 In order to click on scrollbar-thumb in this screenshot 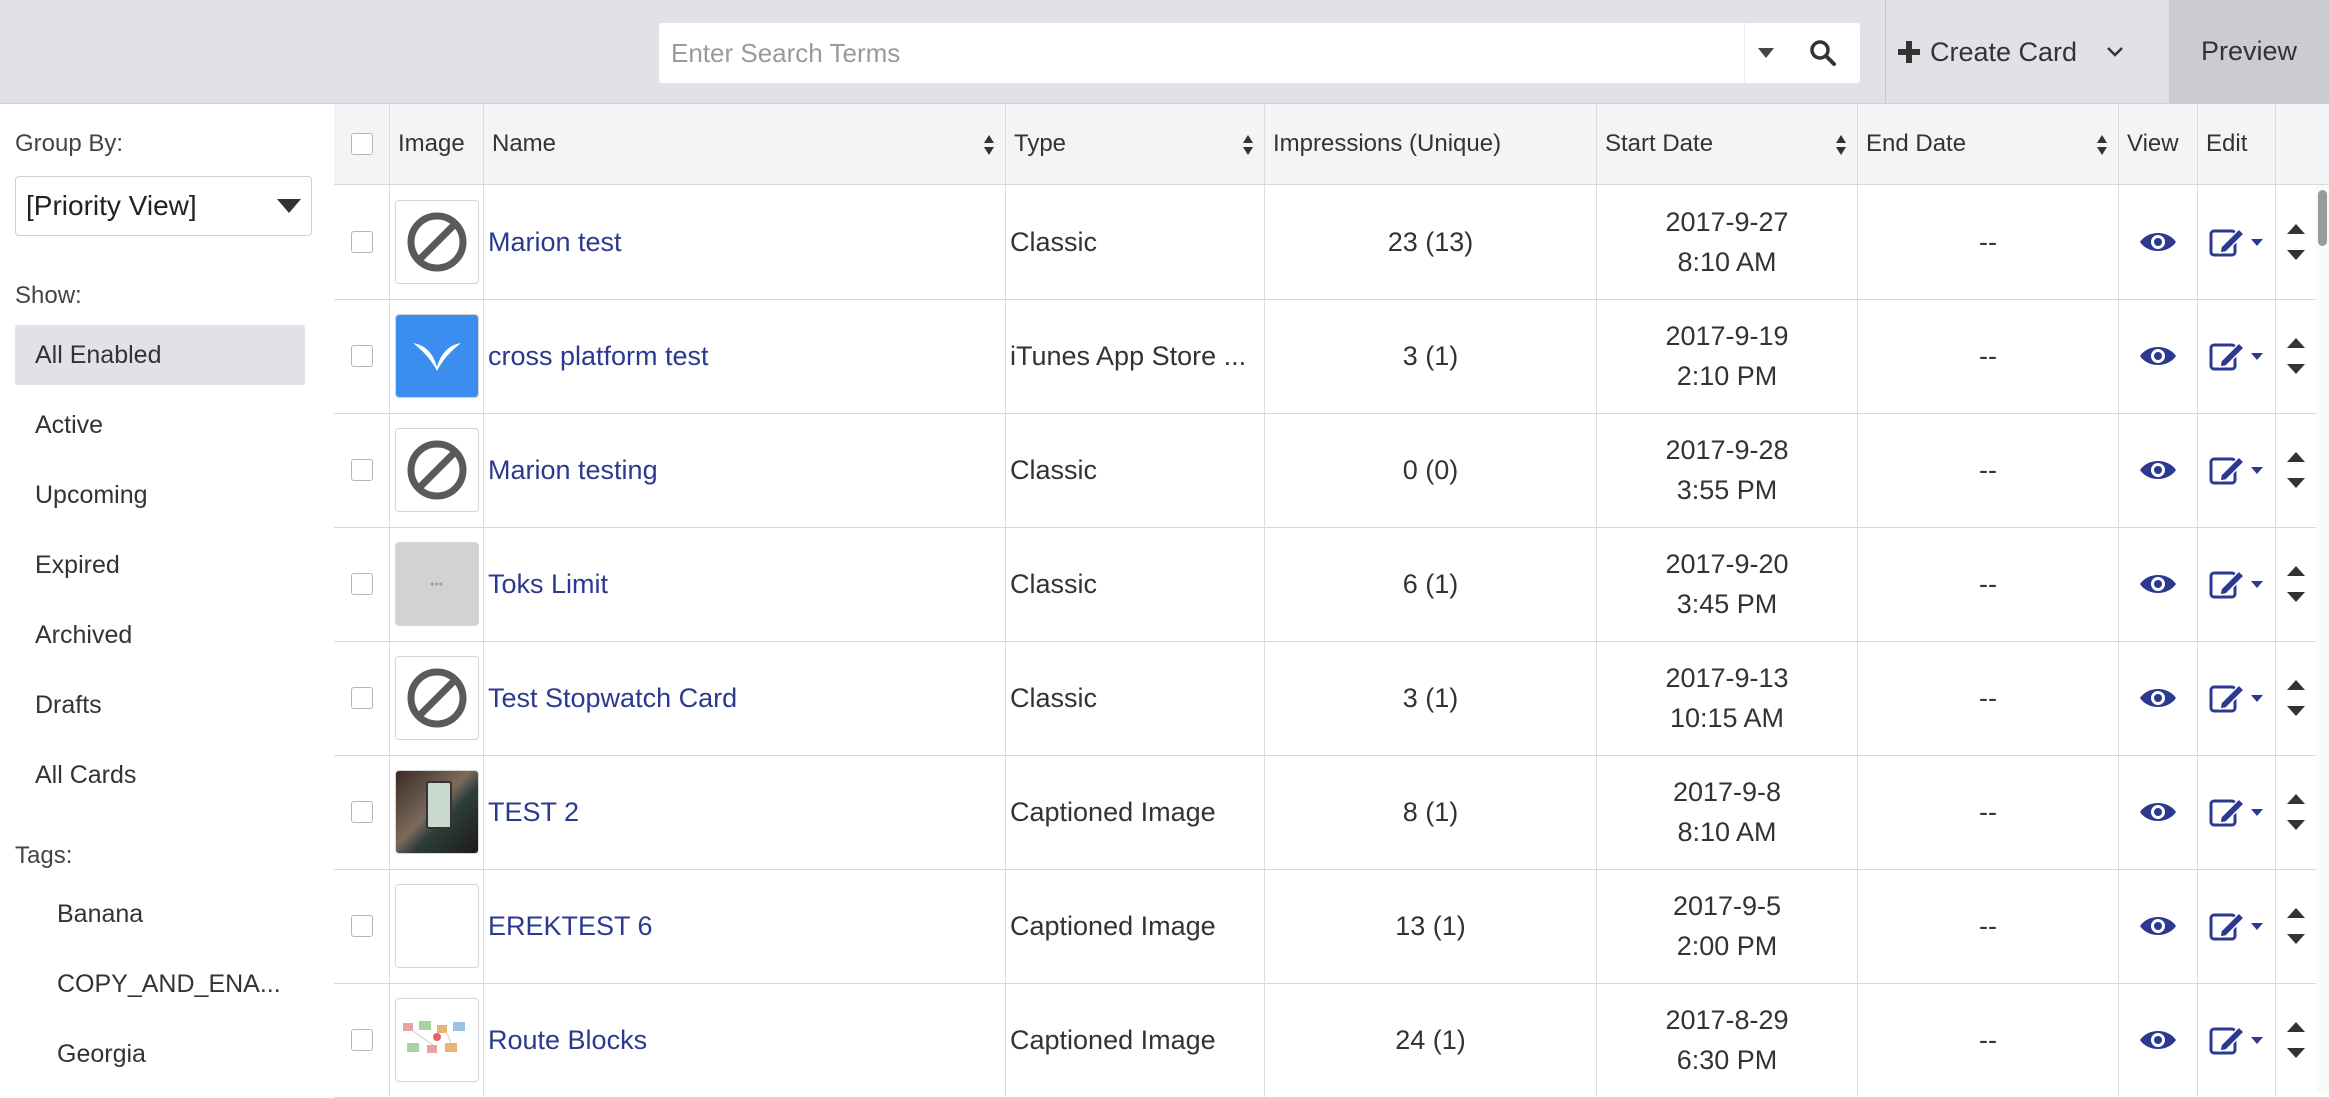, I will do `click(2322, 218)`.